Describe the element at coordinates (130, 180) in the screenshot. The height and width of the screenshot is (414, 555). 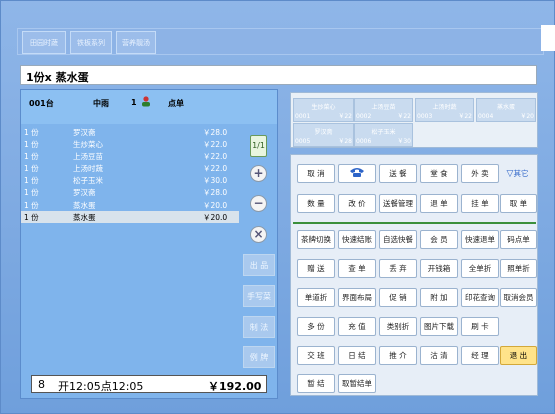
I see `order-line: 1 份松子玉米 ￥30.0` at that location.